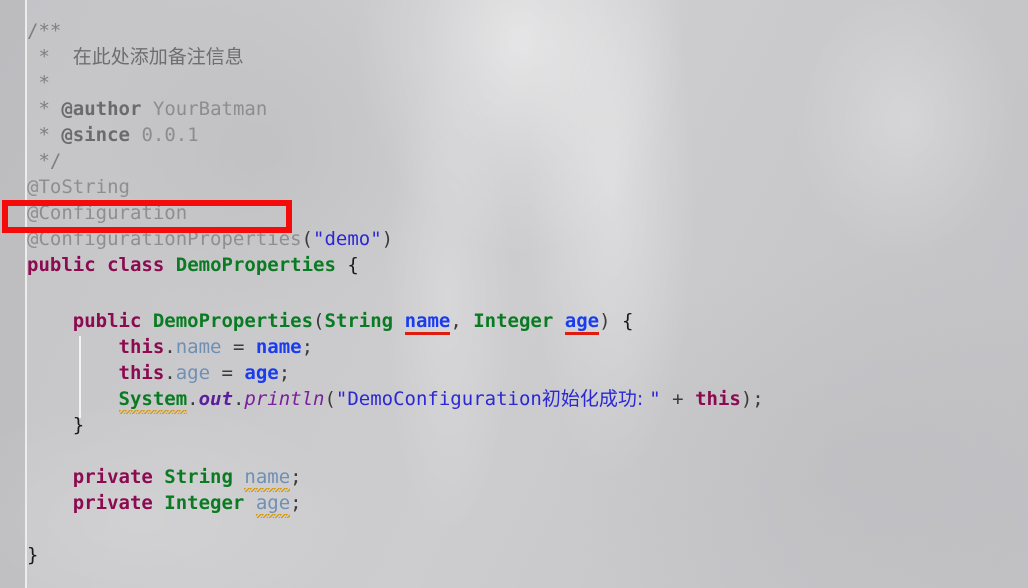 This screenshot has width=1028, height=588. What do you see at coordinates (95, 135) in the screenshot?
I see `javadoc-since-tag: @since` at bounding box center [95, 135].